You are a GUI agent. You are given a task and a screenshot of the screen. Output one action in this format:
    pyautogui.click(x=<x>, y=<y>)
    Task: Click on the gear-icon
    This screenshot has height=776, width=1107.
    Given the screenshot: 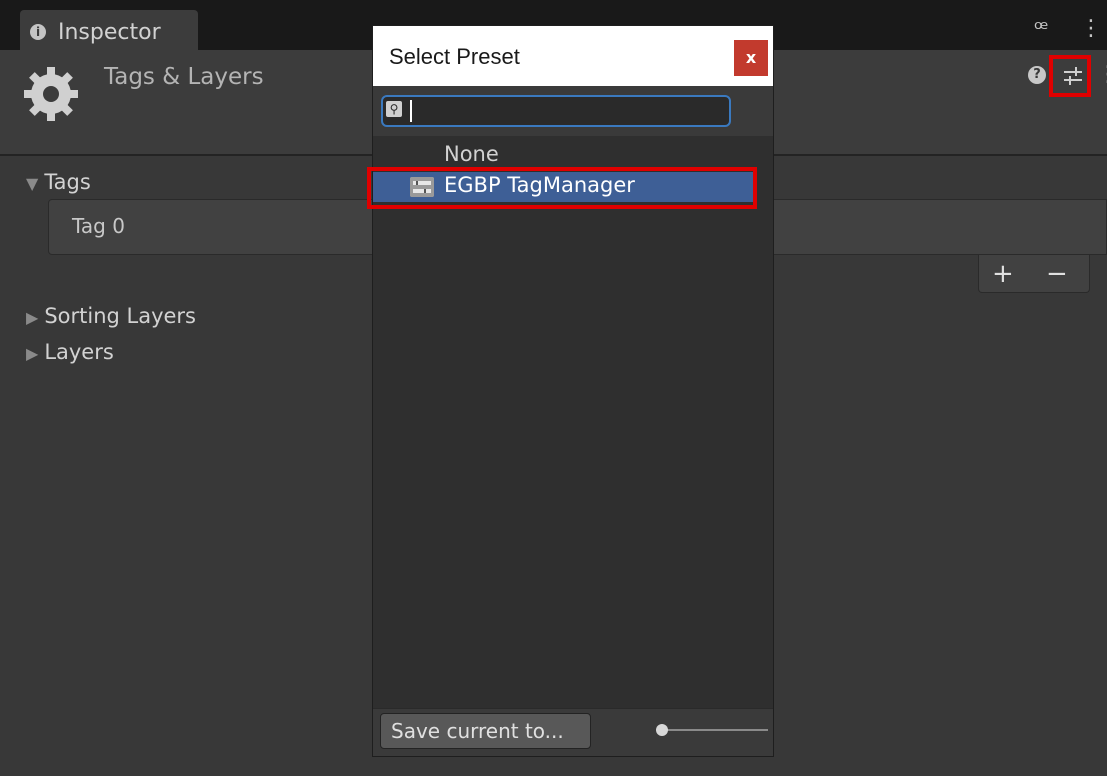 What is the action you would take?
    pyautogui.click(x=51, y=94)
    